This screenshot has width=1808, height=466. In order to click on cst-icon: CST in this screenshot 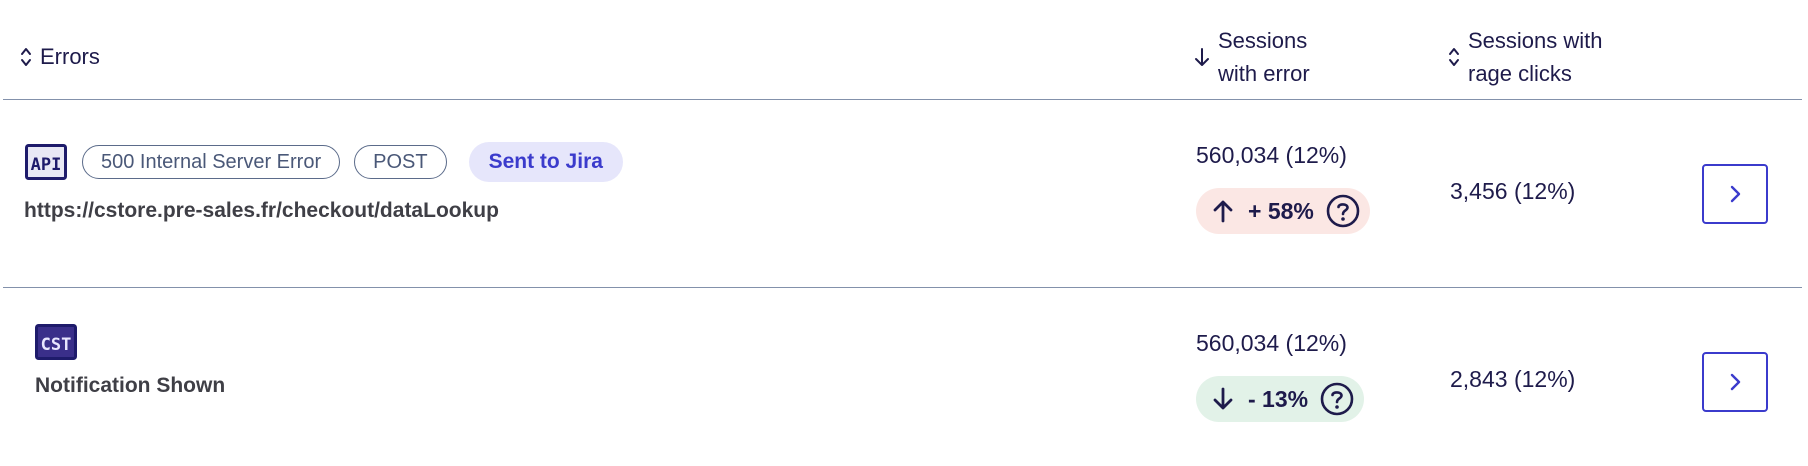, I will do `click(56, 342)`.